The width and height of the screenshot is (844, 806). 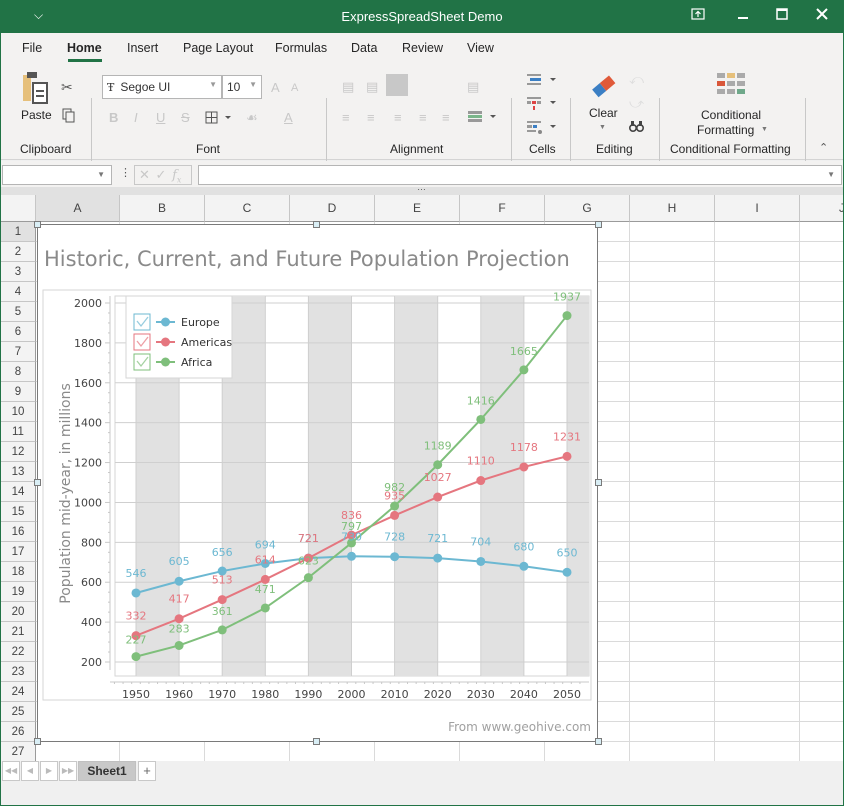 I want to click on font-size-combo: 10 ▼, so click(x=242, y=87).